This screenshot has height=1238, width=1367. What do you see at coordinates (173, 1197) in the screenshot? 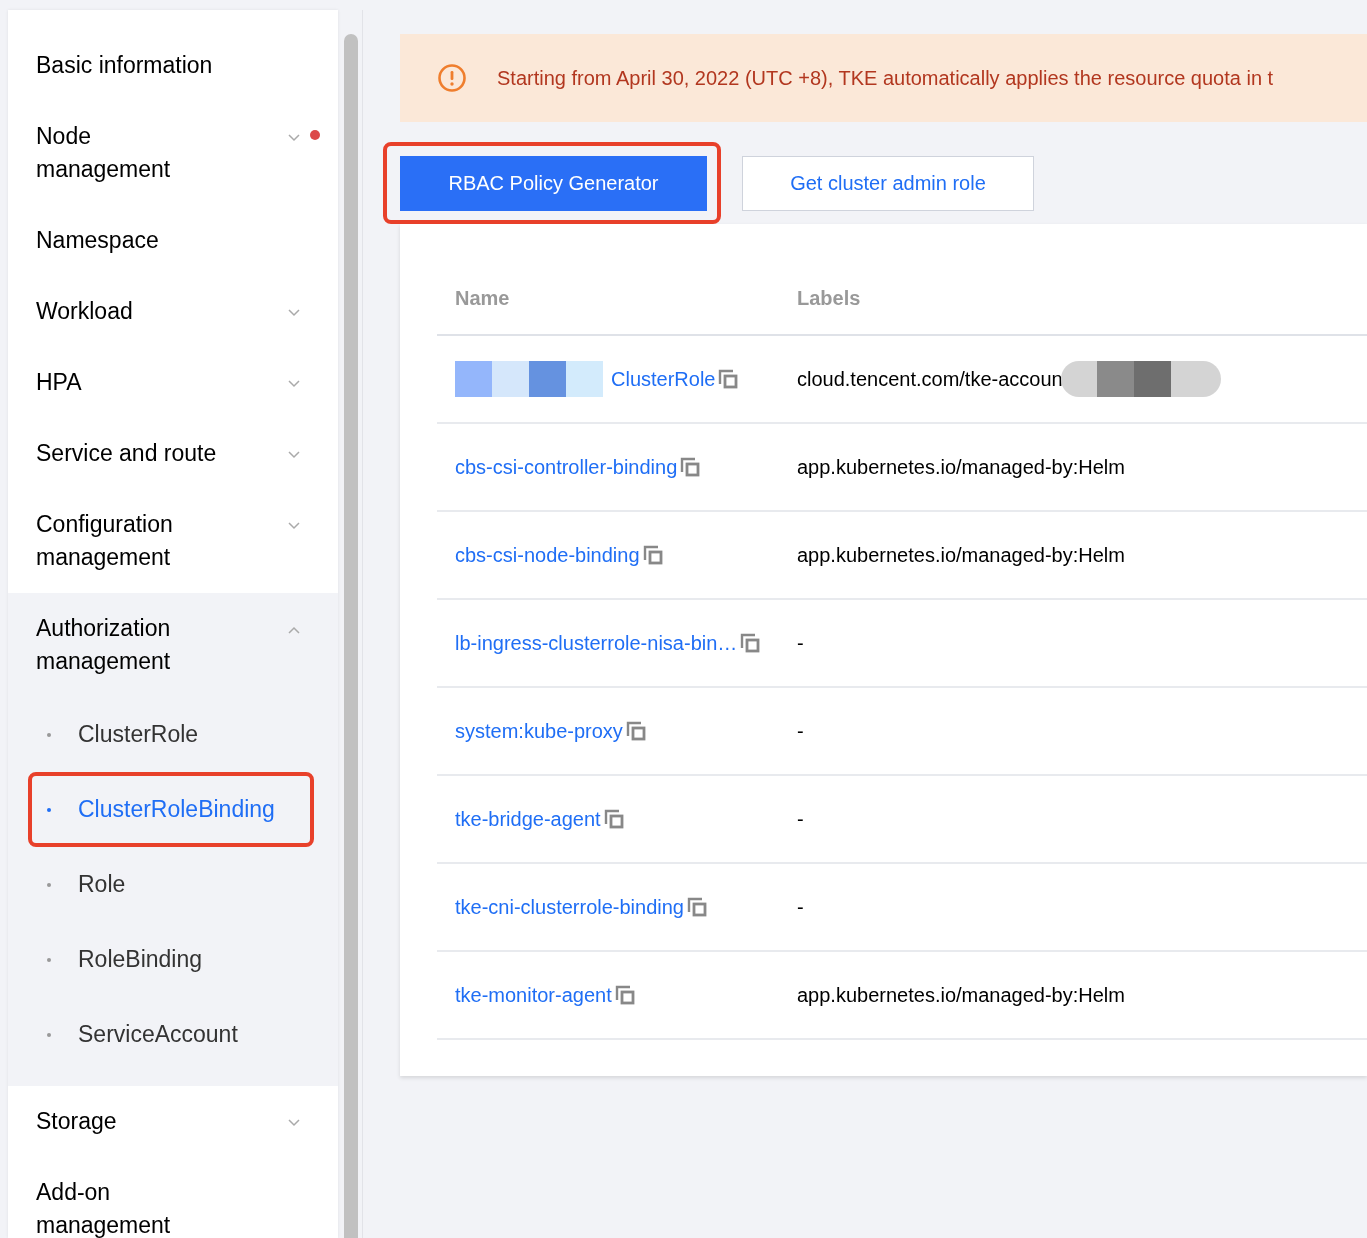
I see `sidebar-item: Add-on management` at bounding box center [173, 1197].